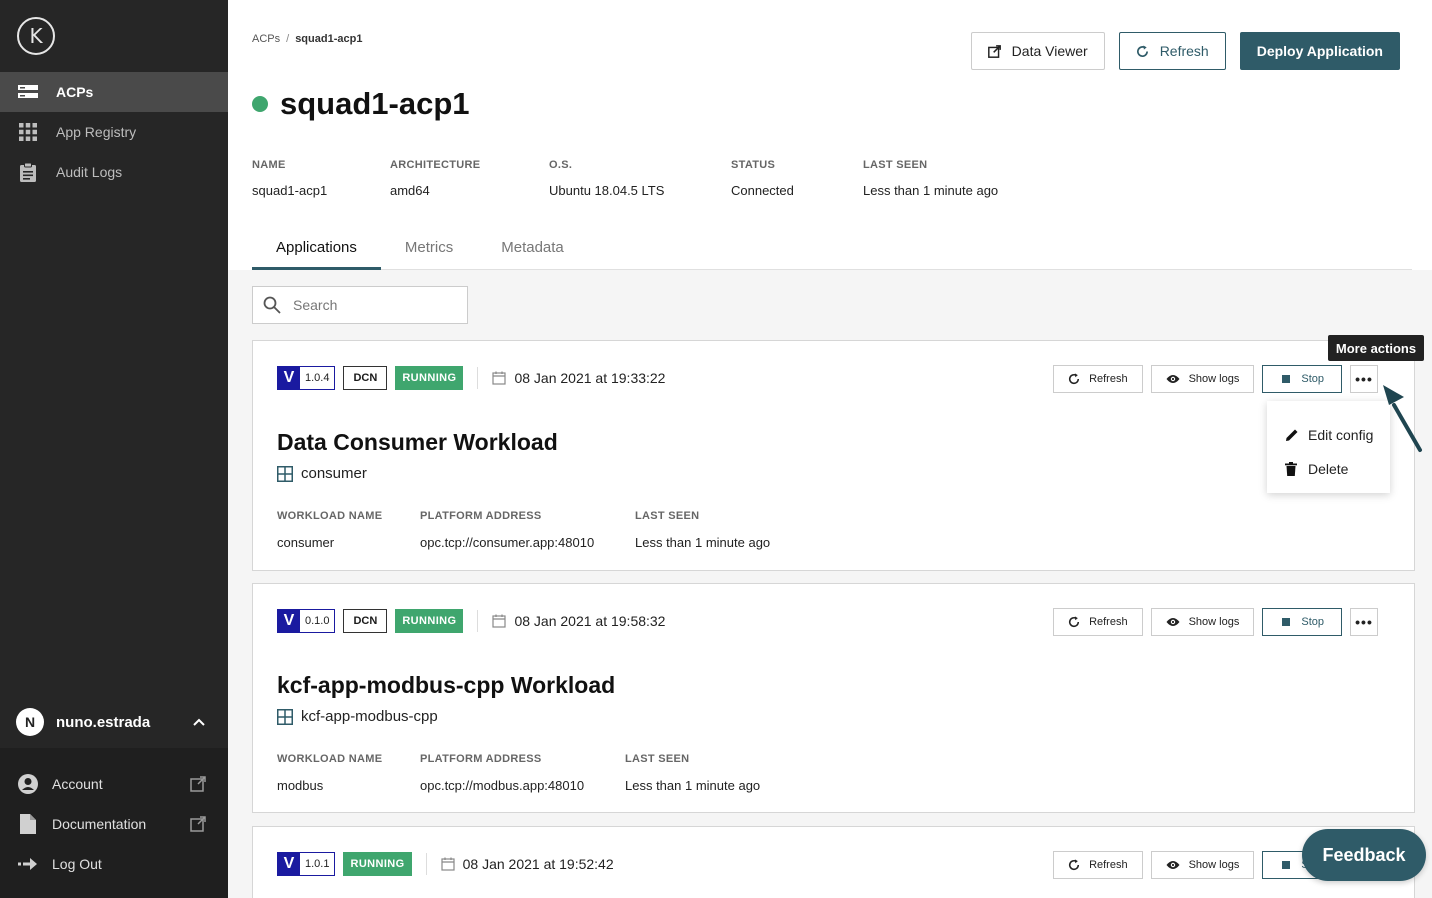 The height and width of the screenshot is (898, 1432). What do you see at coordinates (1328, 435) in the screenshot?
I see `menu-item-edit-config: Edit config` at bounding box center [1328, 435].